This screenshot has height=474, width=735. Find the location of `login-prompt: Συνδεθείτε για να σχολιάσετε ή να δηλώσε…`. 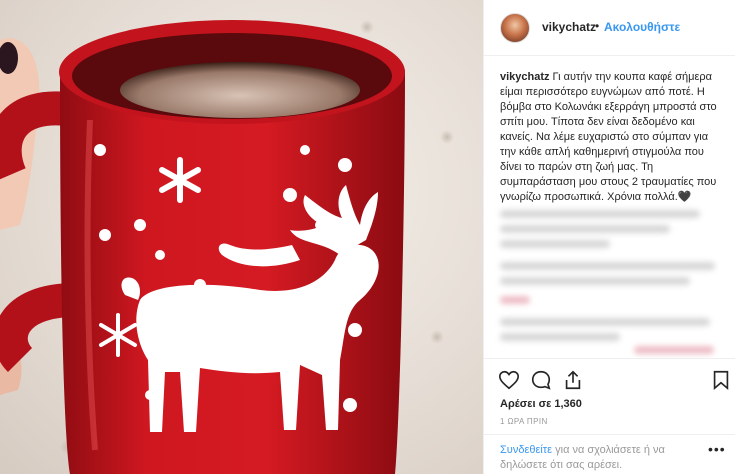

login-prompt: Συνδεθείτε για να σχολιάσετε ή να δηλώσε… is located at coordinates (595, 458).